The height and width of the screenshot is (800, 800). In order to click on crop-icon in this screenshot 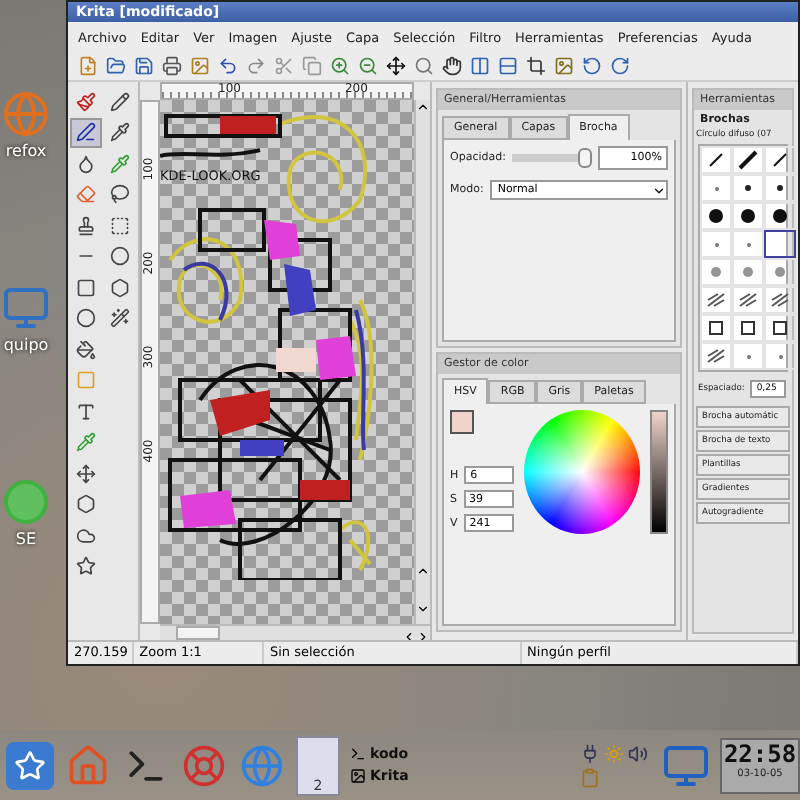, I will do `click(536, 66)`.